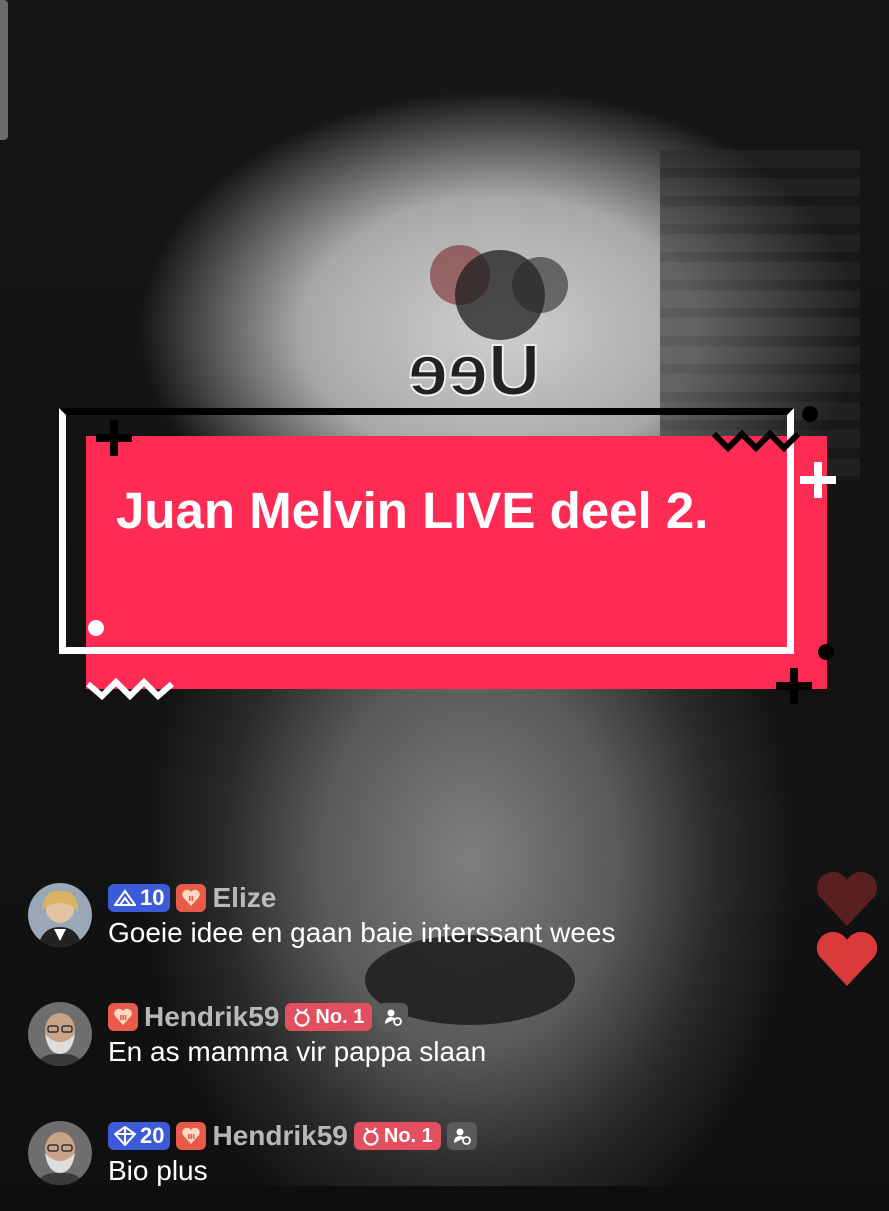 The image size is (889, 1211). Describe the element at coordinates (474, 371) in the screenshot. I see `cap-logo-text: ɘɘU` at that location.